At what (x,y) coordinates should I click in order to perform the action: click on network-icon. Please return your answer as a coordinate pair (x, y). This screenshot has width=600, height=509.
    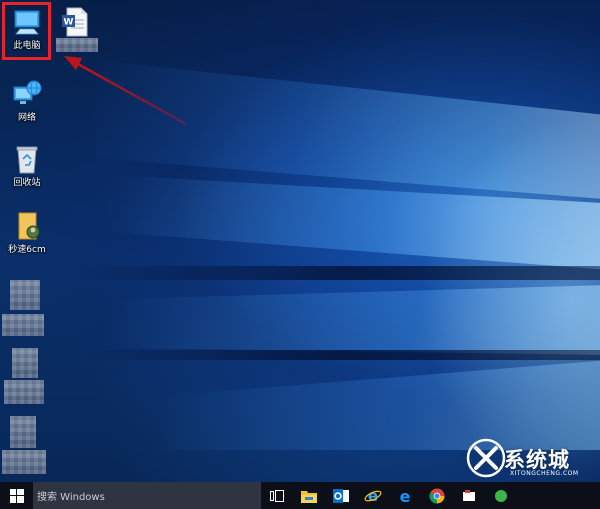
    Looking at the image, I should click on (27, 94).